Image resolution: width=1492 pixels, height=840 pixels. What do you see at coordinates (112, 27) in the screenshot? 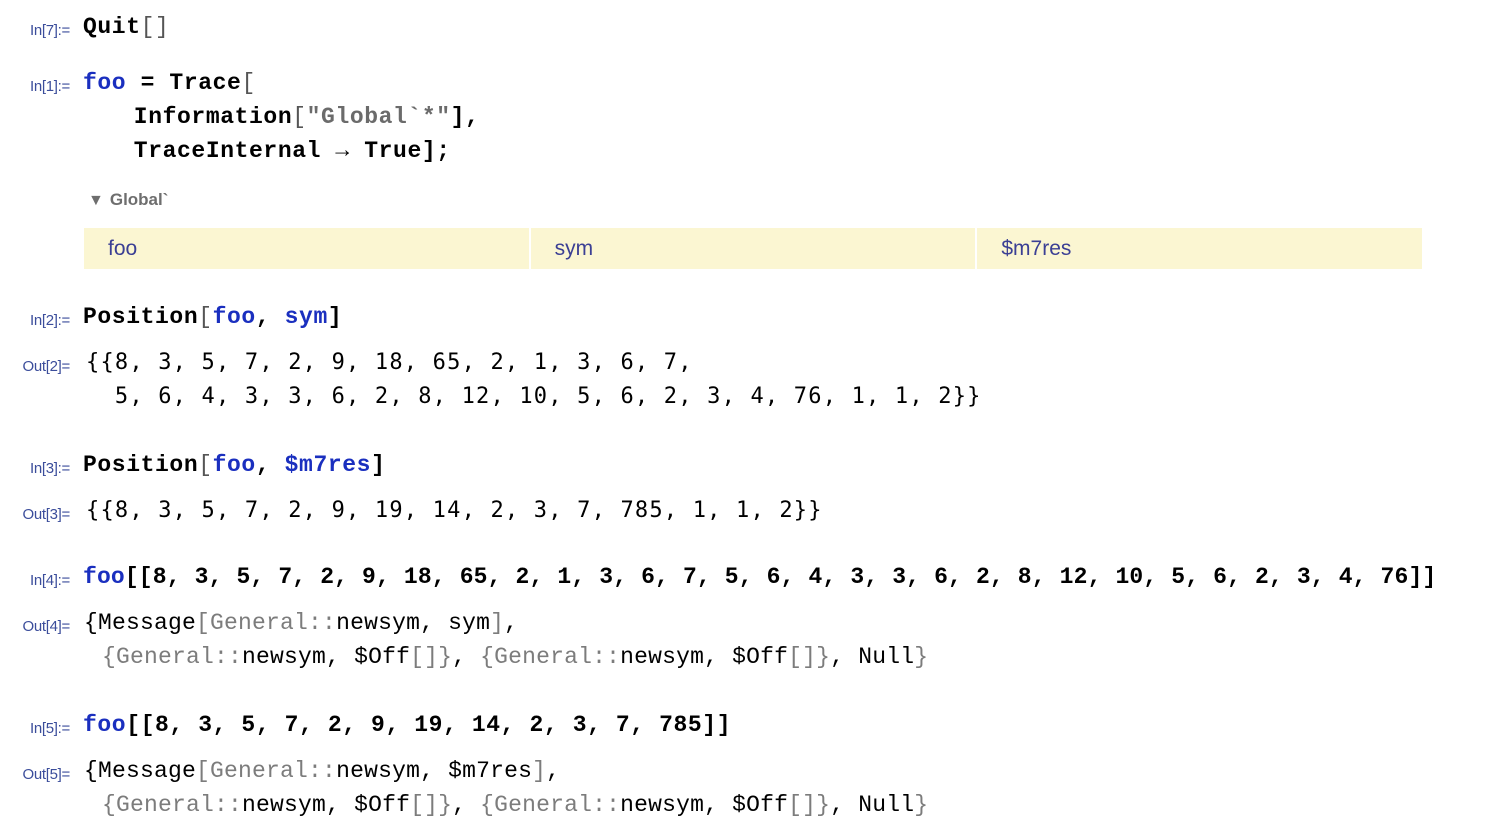
I see `code-token: Quit` at bounding box center [112, 27].